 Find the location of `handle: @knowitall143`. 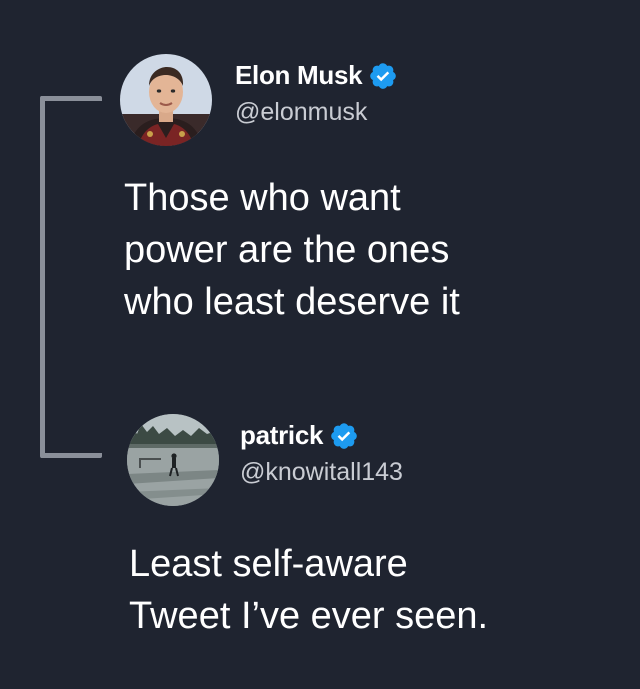

handle: @knowitall143 is located at coordinates (321, 472).